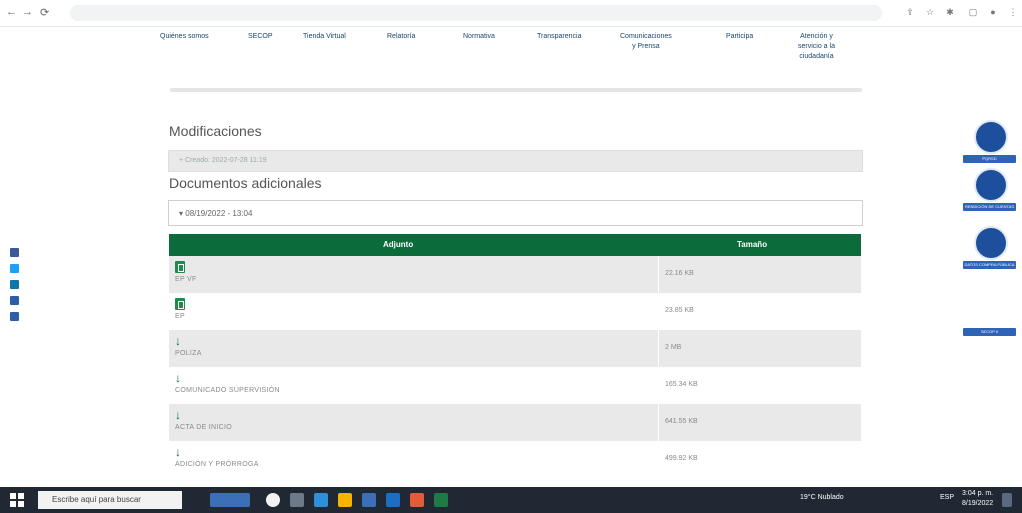 Image resolution: width=1022 pixels, height=513 pixels. I want to click on attachment-name: POLIZA, so click(188, 353).